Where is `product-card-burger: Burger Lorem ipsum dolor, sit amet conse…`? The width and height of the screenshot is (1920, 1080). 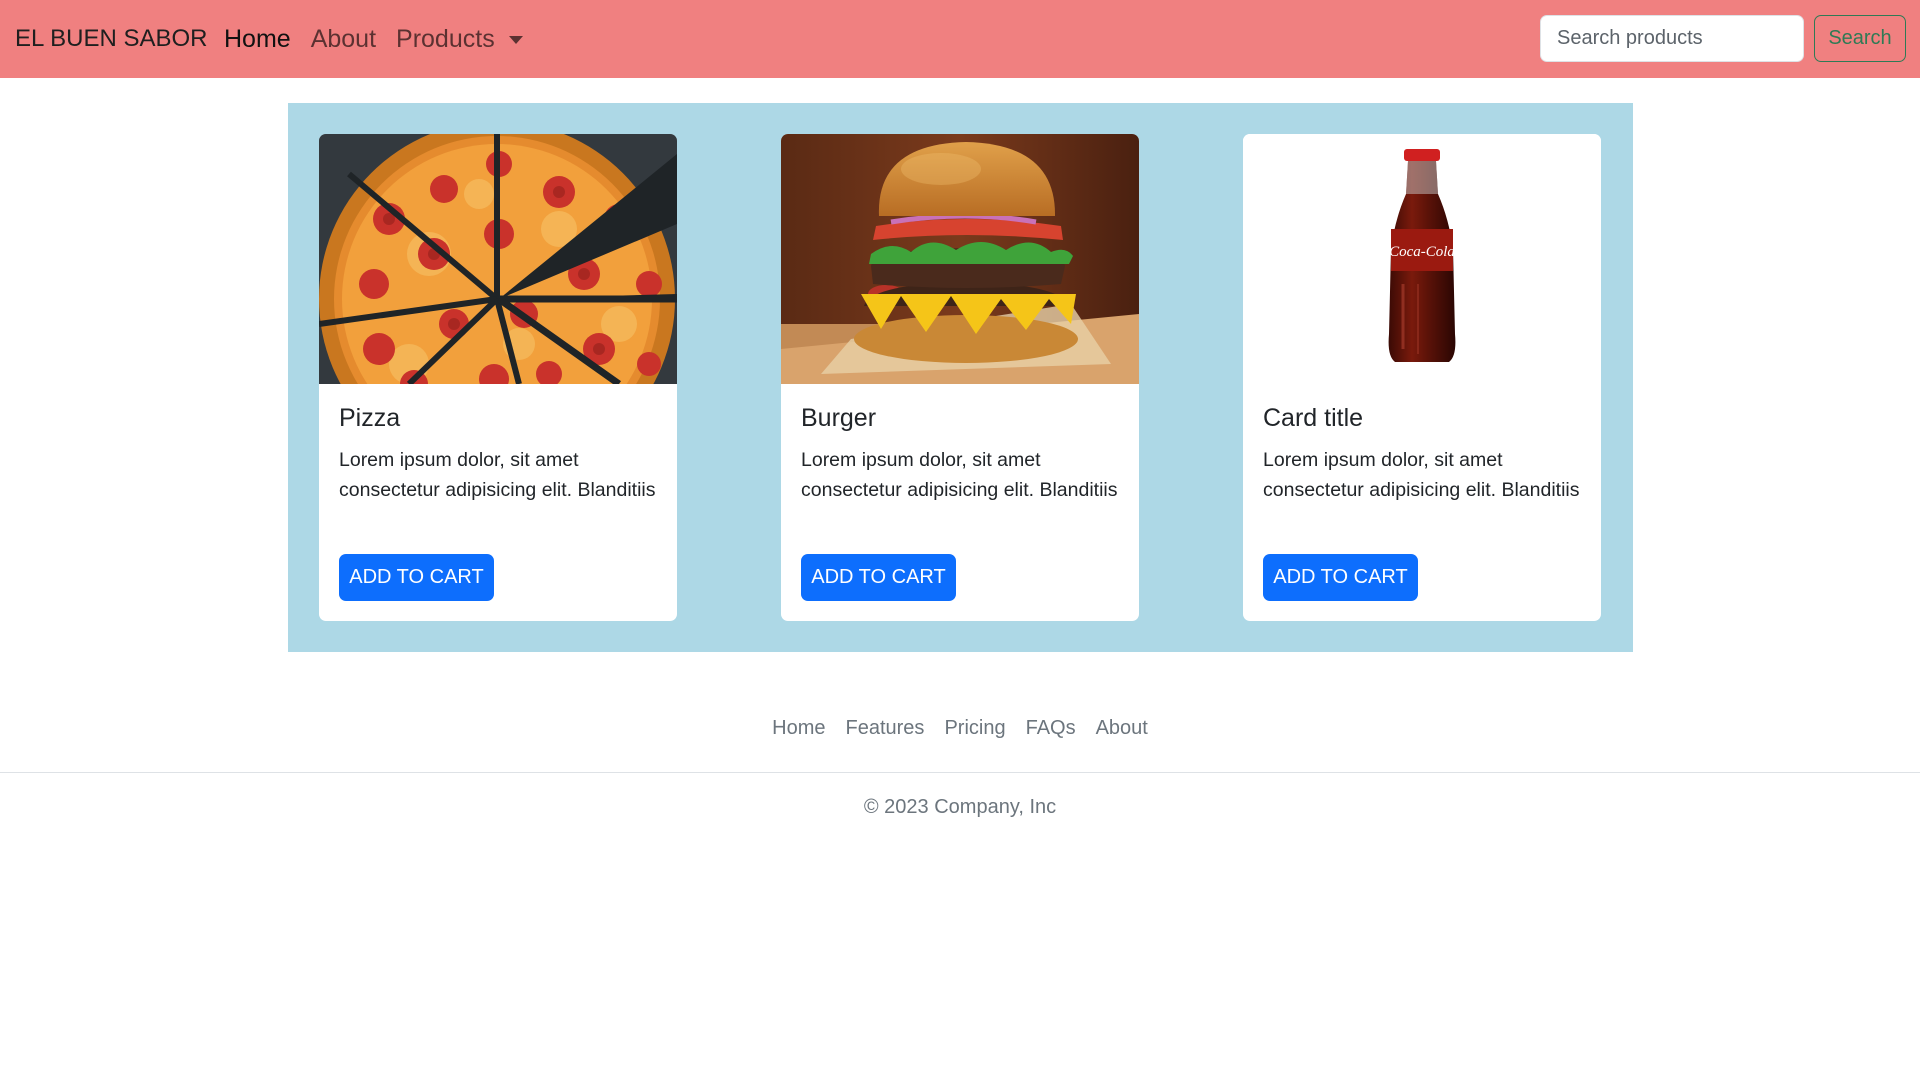
product-card-burger: Burger Lorem ipsum dolor, sit amet conse… is located at coordinates (960, 377).